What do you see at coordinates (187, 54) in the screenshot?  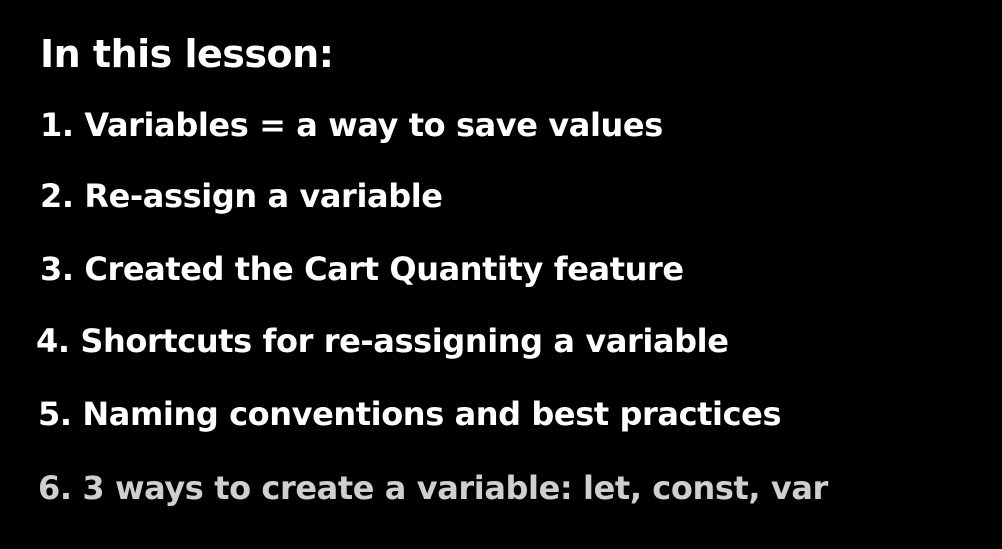 I see `lesson-heading: In this lesson:` at bounding box center [187, 54].